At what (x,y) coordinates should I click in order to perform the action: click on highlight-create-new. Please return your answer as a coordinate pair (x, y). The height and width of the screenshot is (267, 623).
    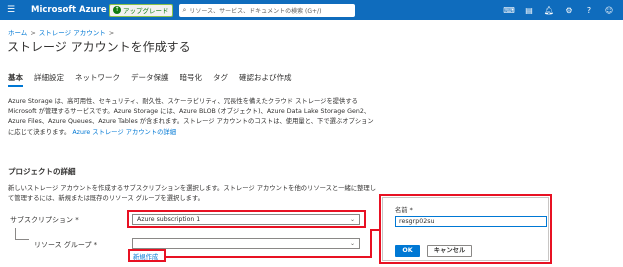
    Looking at the image, I should click on (147, 255).